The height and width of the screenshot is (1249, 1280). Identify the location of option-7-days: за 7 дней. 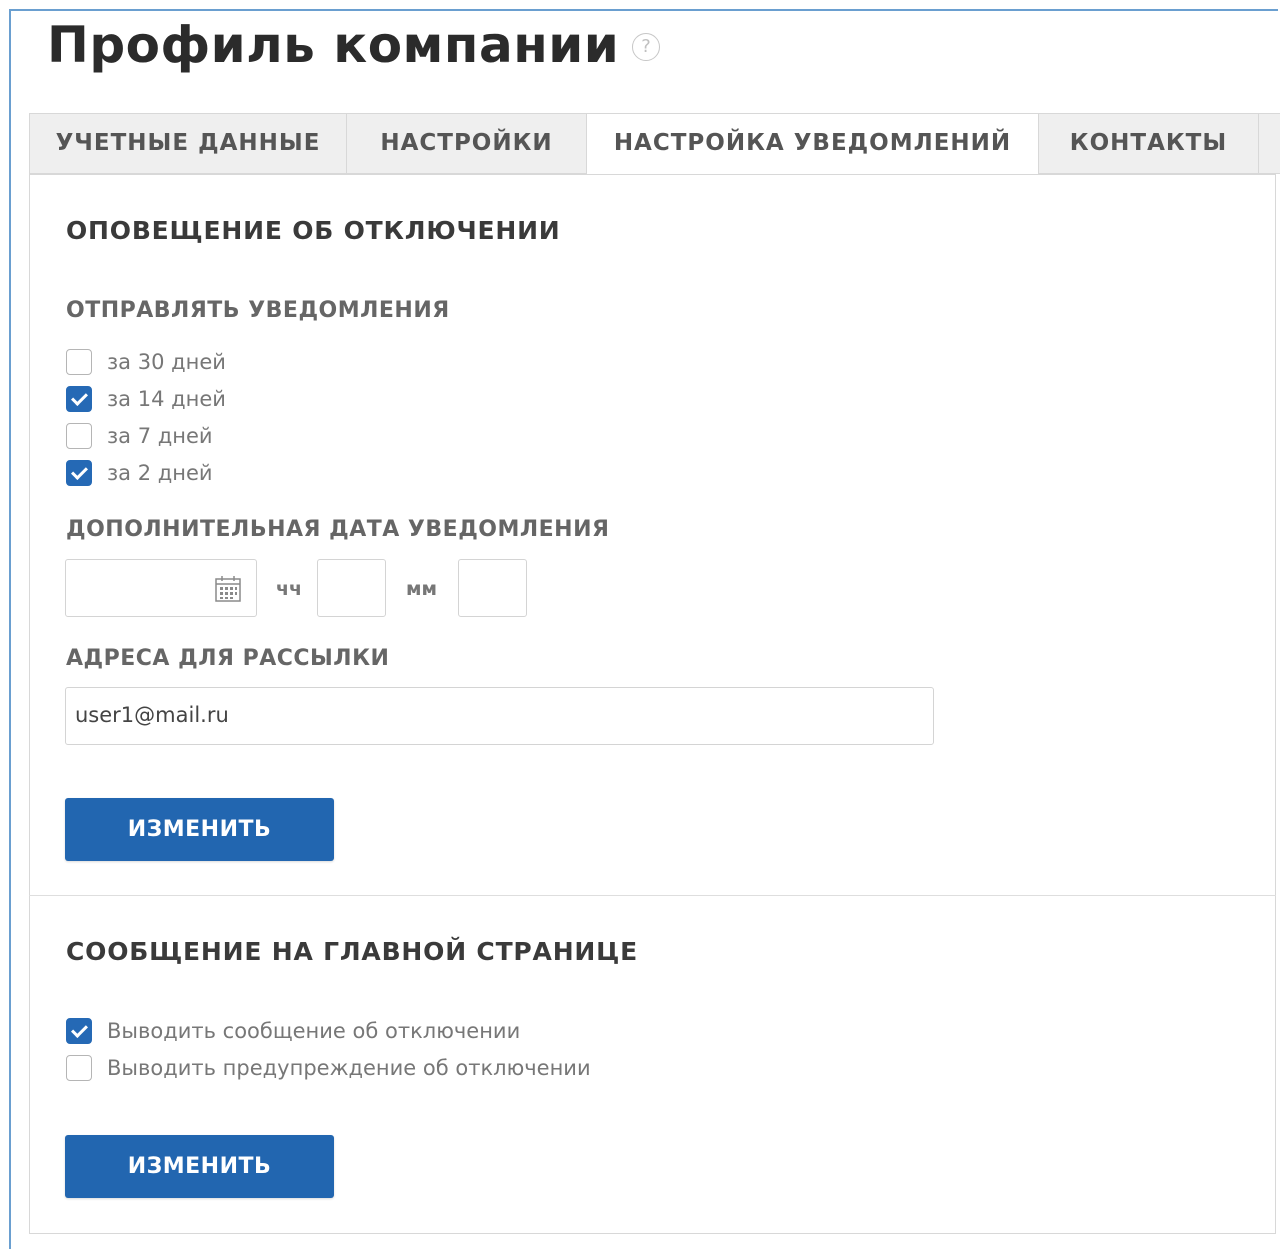
(139, 436).